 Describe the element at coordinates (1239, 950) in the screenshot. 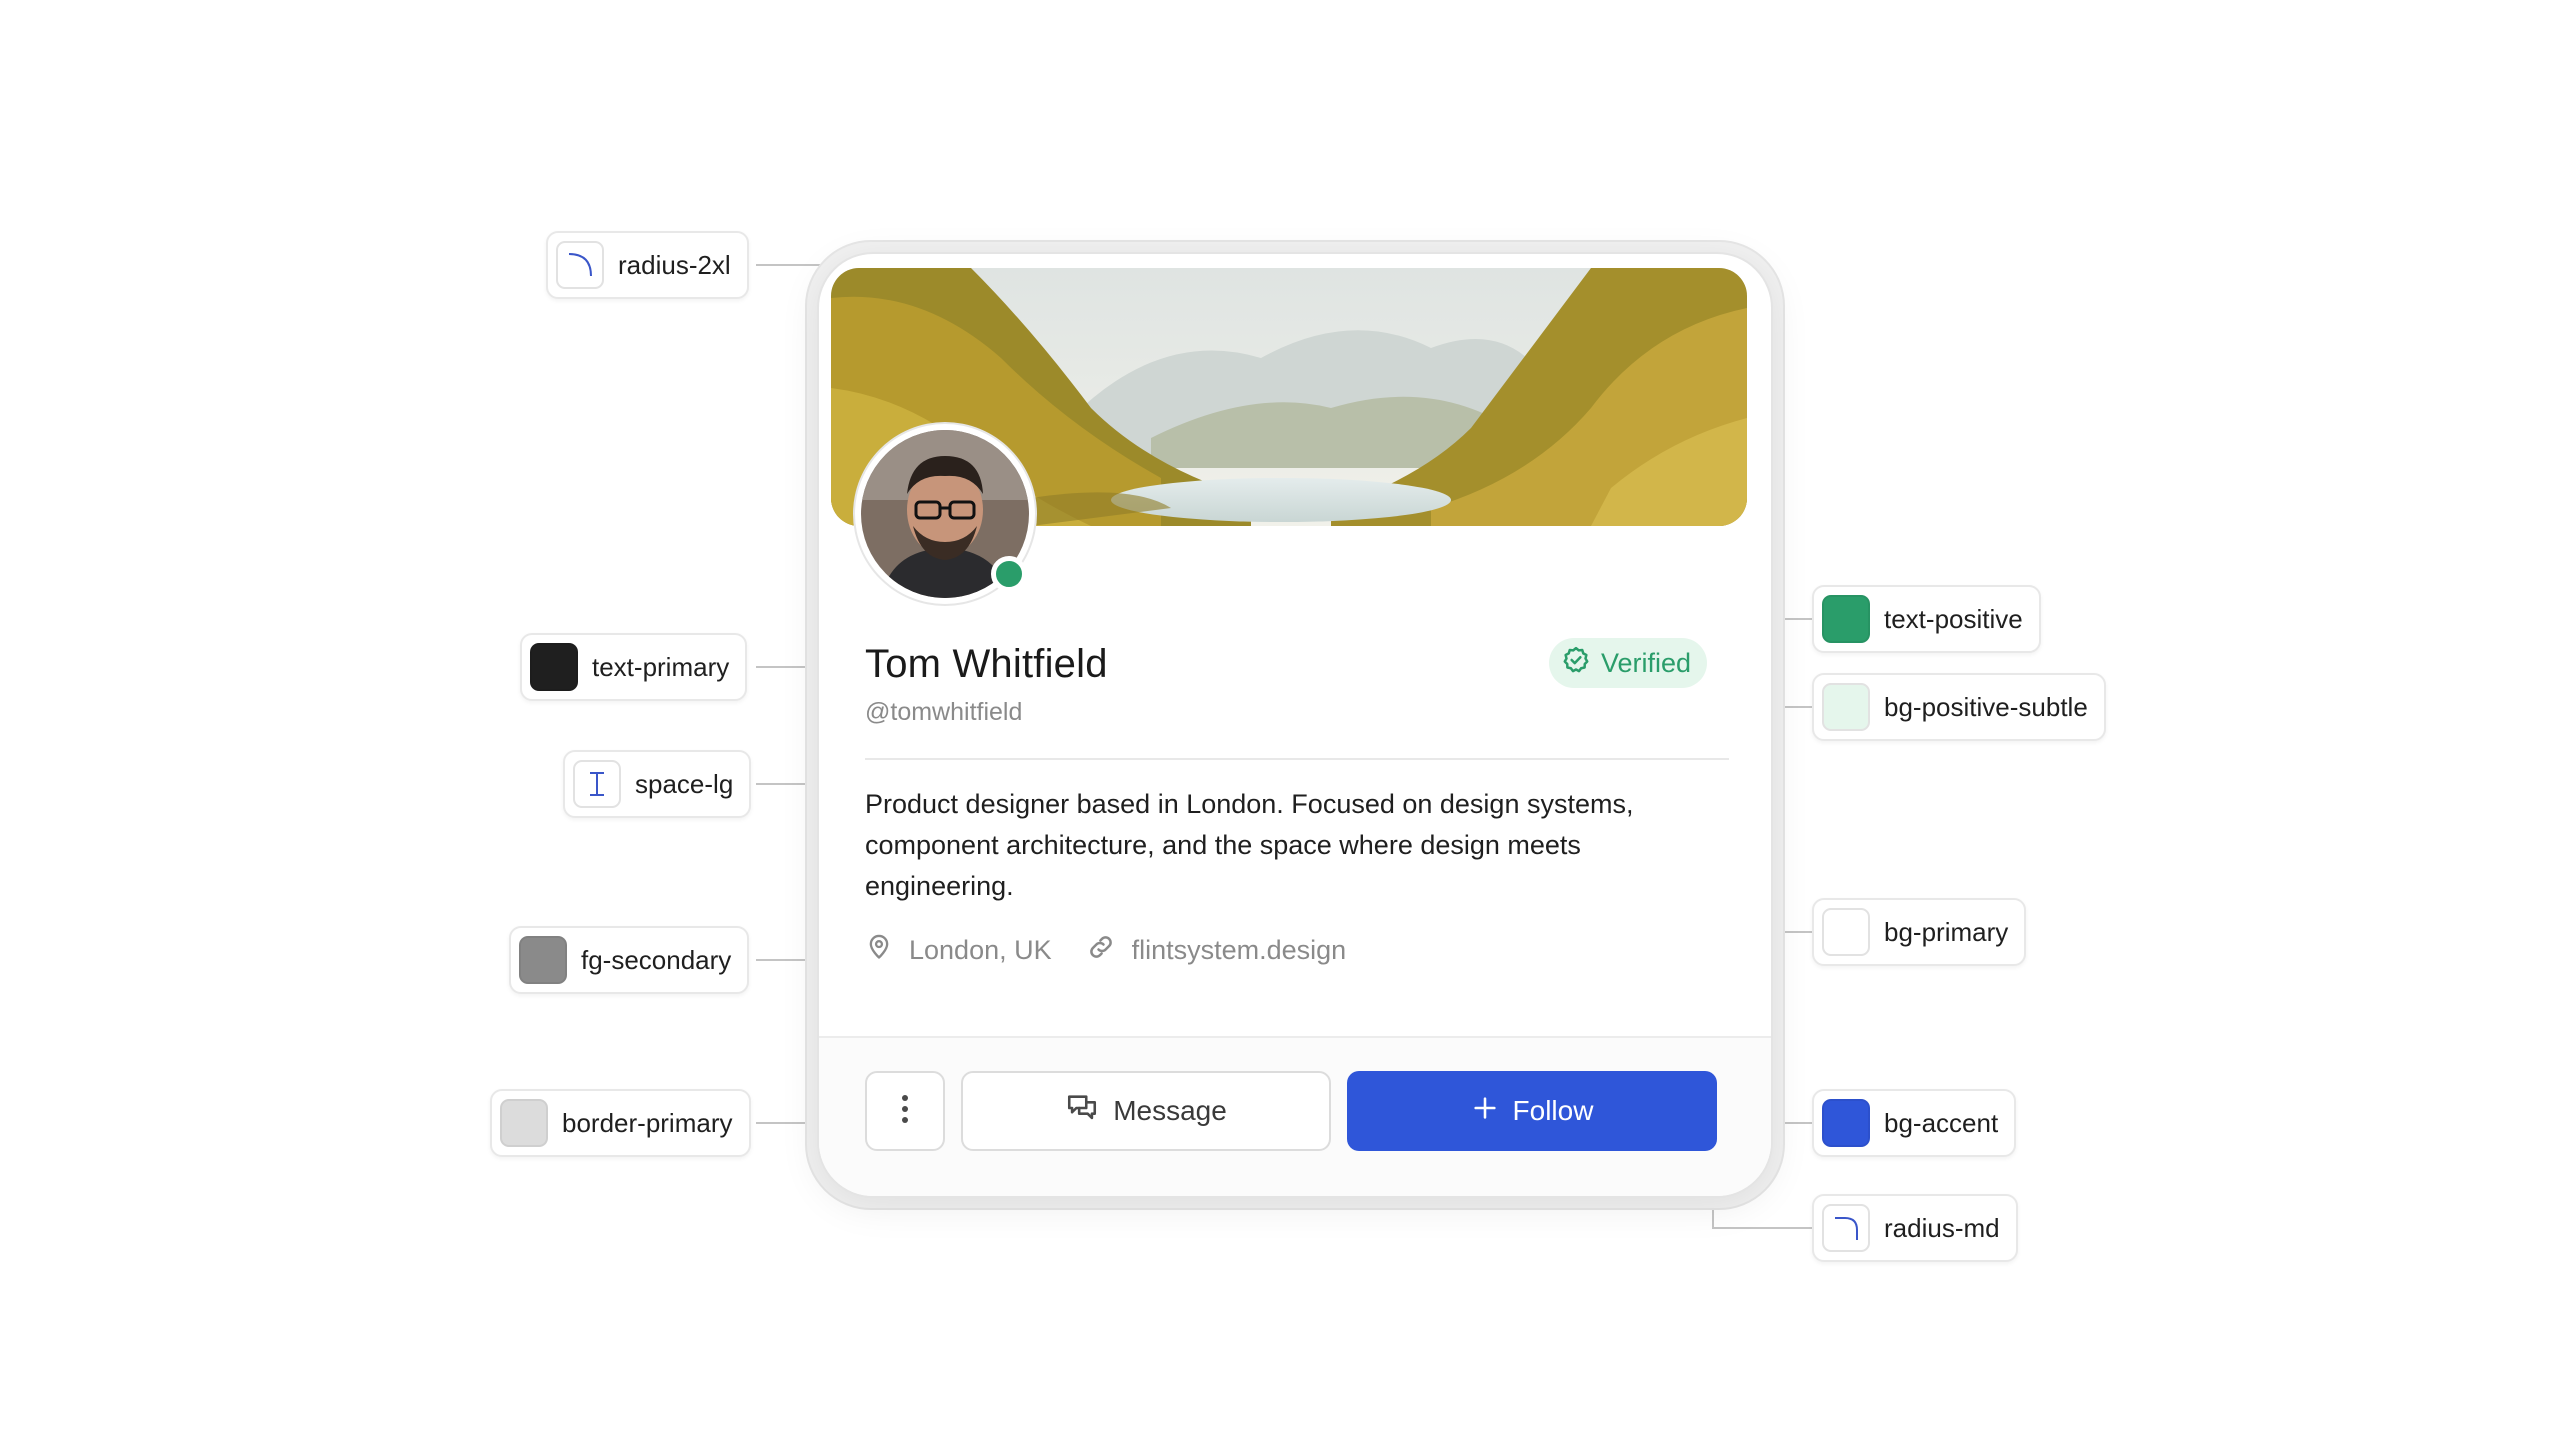

I see `website-label: flintsystem.design` at that location.